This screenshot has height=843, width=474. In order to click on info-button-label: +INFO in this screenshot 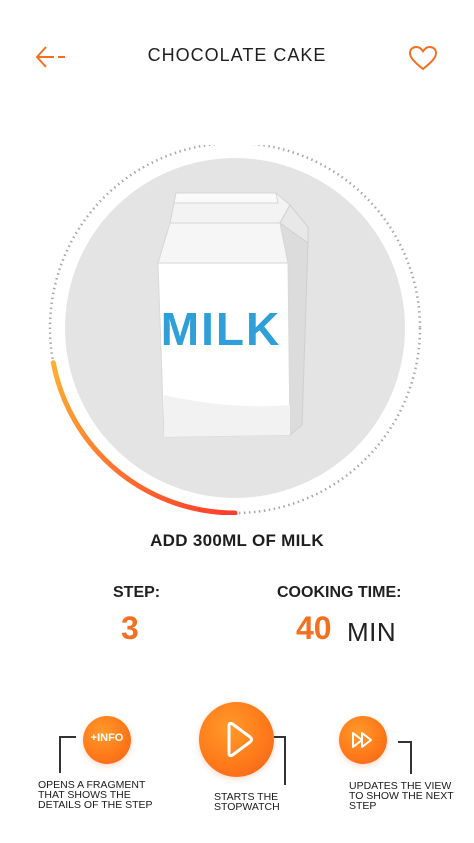, I will do `click(107, 738)`.